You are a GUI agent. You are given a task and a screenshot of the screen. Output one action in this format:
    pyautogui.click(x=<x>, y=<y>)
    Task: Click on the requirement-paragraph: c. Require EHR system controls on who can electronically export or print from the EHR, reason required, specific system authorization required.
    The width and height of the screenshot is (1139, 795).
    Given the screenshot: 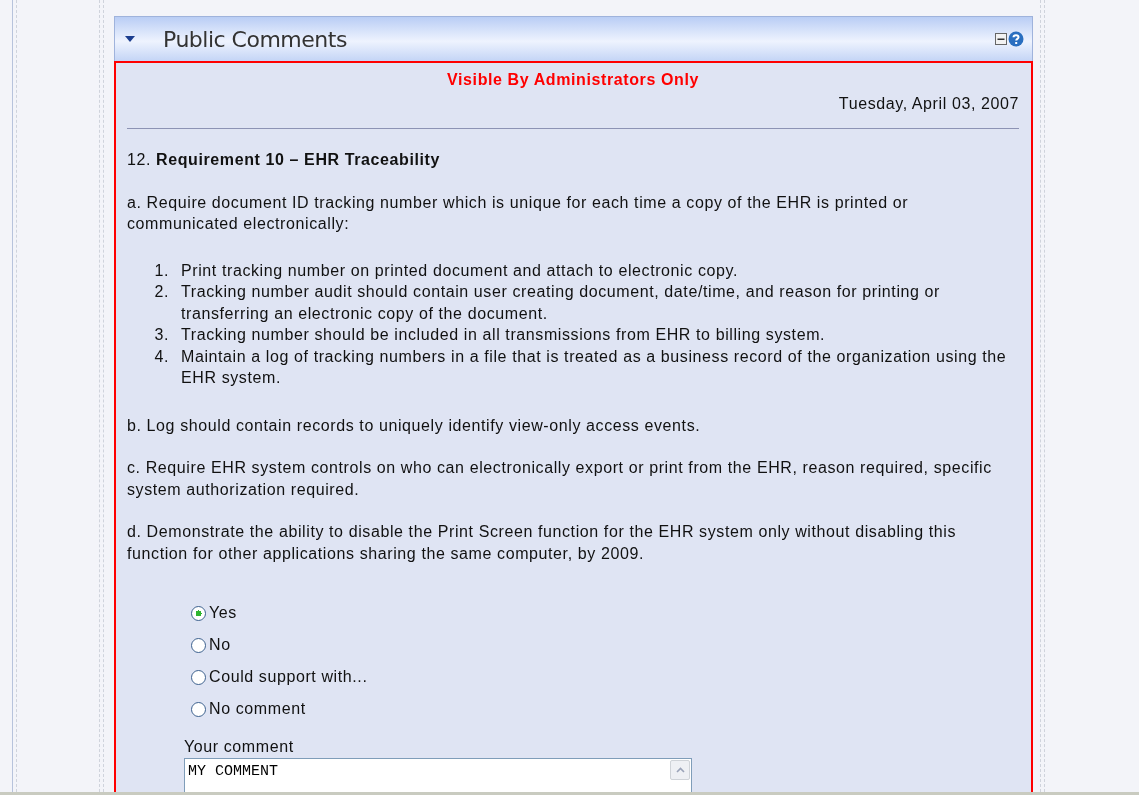 What is the action you would take?
    pyautogui.click(x=560, y=479)
    